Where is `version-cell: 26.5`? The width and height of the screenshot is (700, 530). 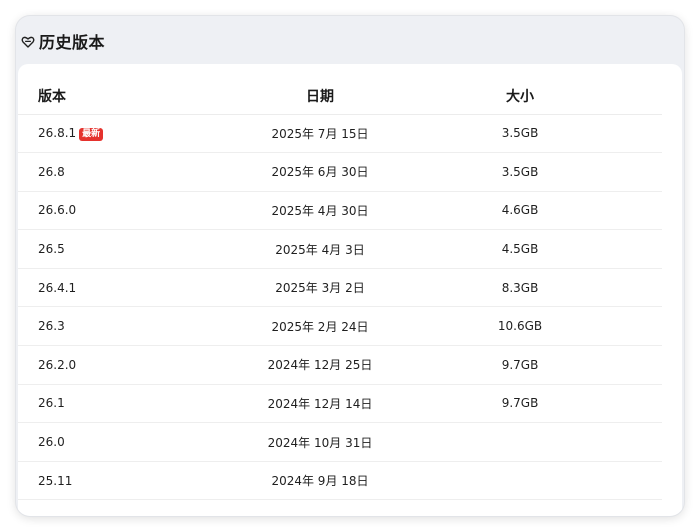 version-cell: 26.5 is located at coordinates (118, 249).